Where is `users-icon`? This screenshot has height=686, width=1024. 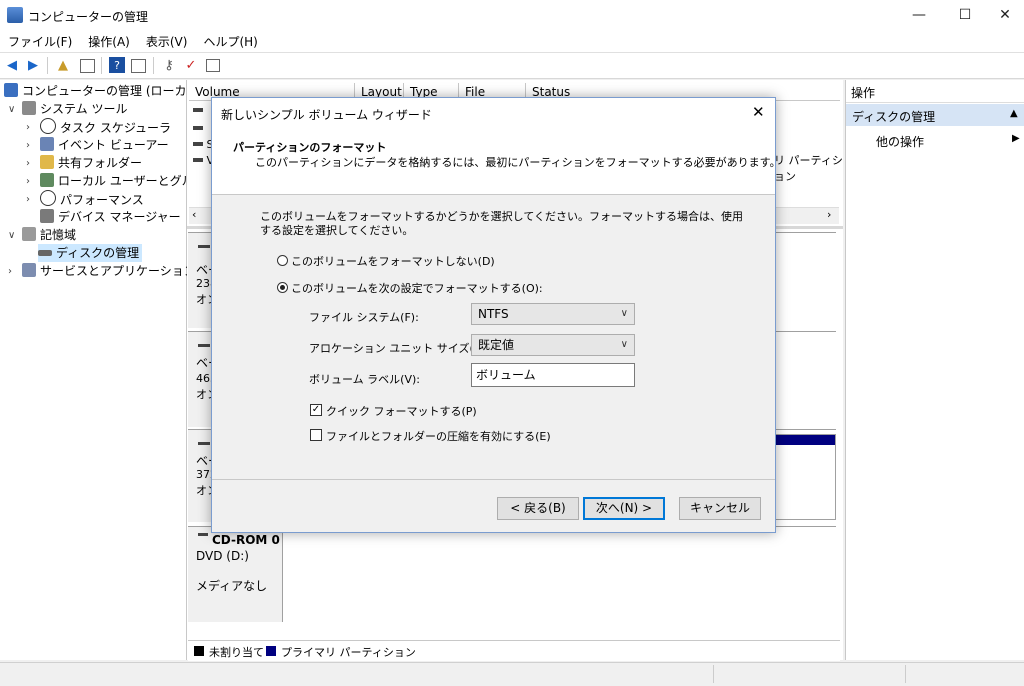
users-icon is located at coordinates (47, 180).